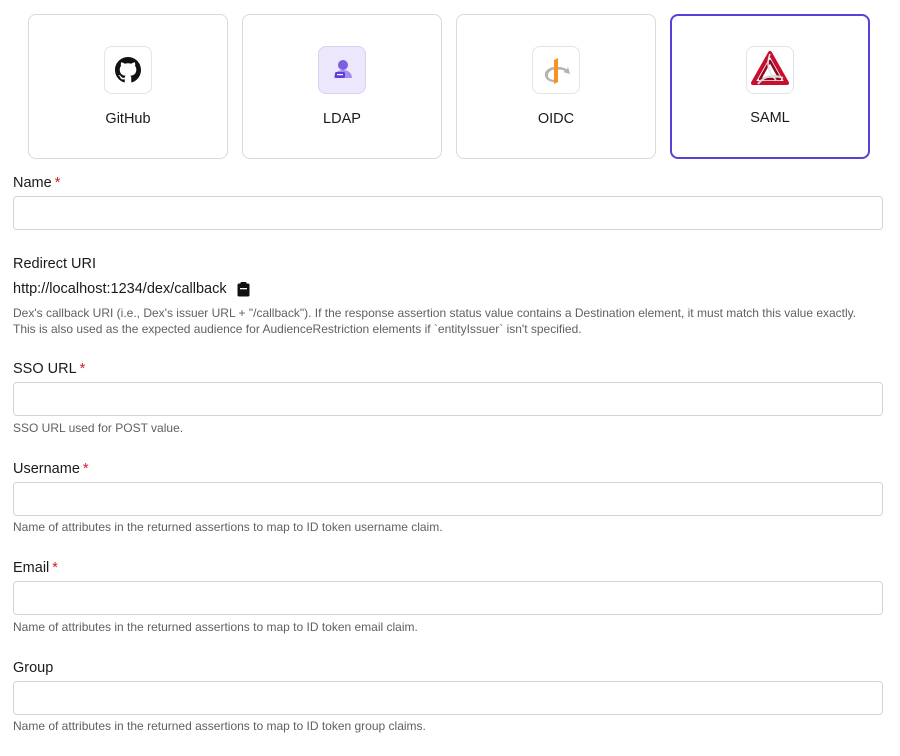 Image resolution: width=900 pixels, height=756 pixels. Describe the element at coordinates (448, 399) in the screenshot. I see `sso-url-input` at that location.